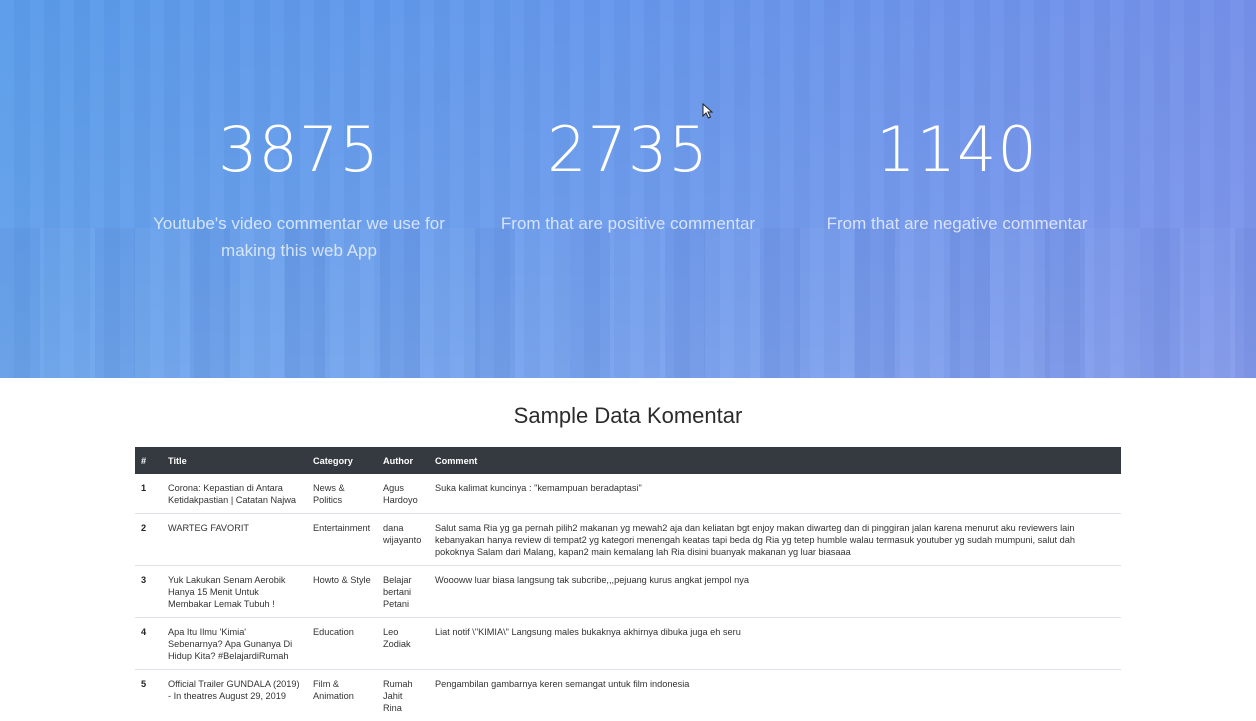  I want to click on section-title: Sample Data Komentar, so click(628, 416).